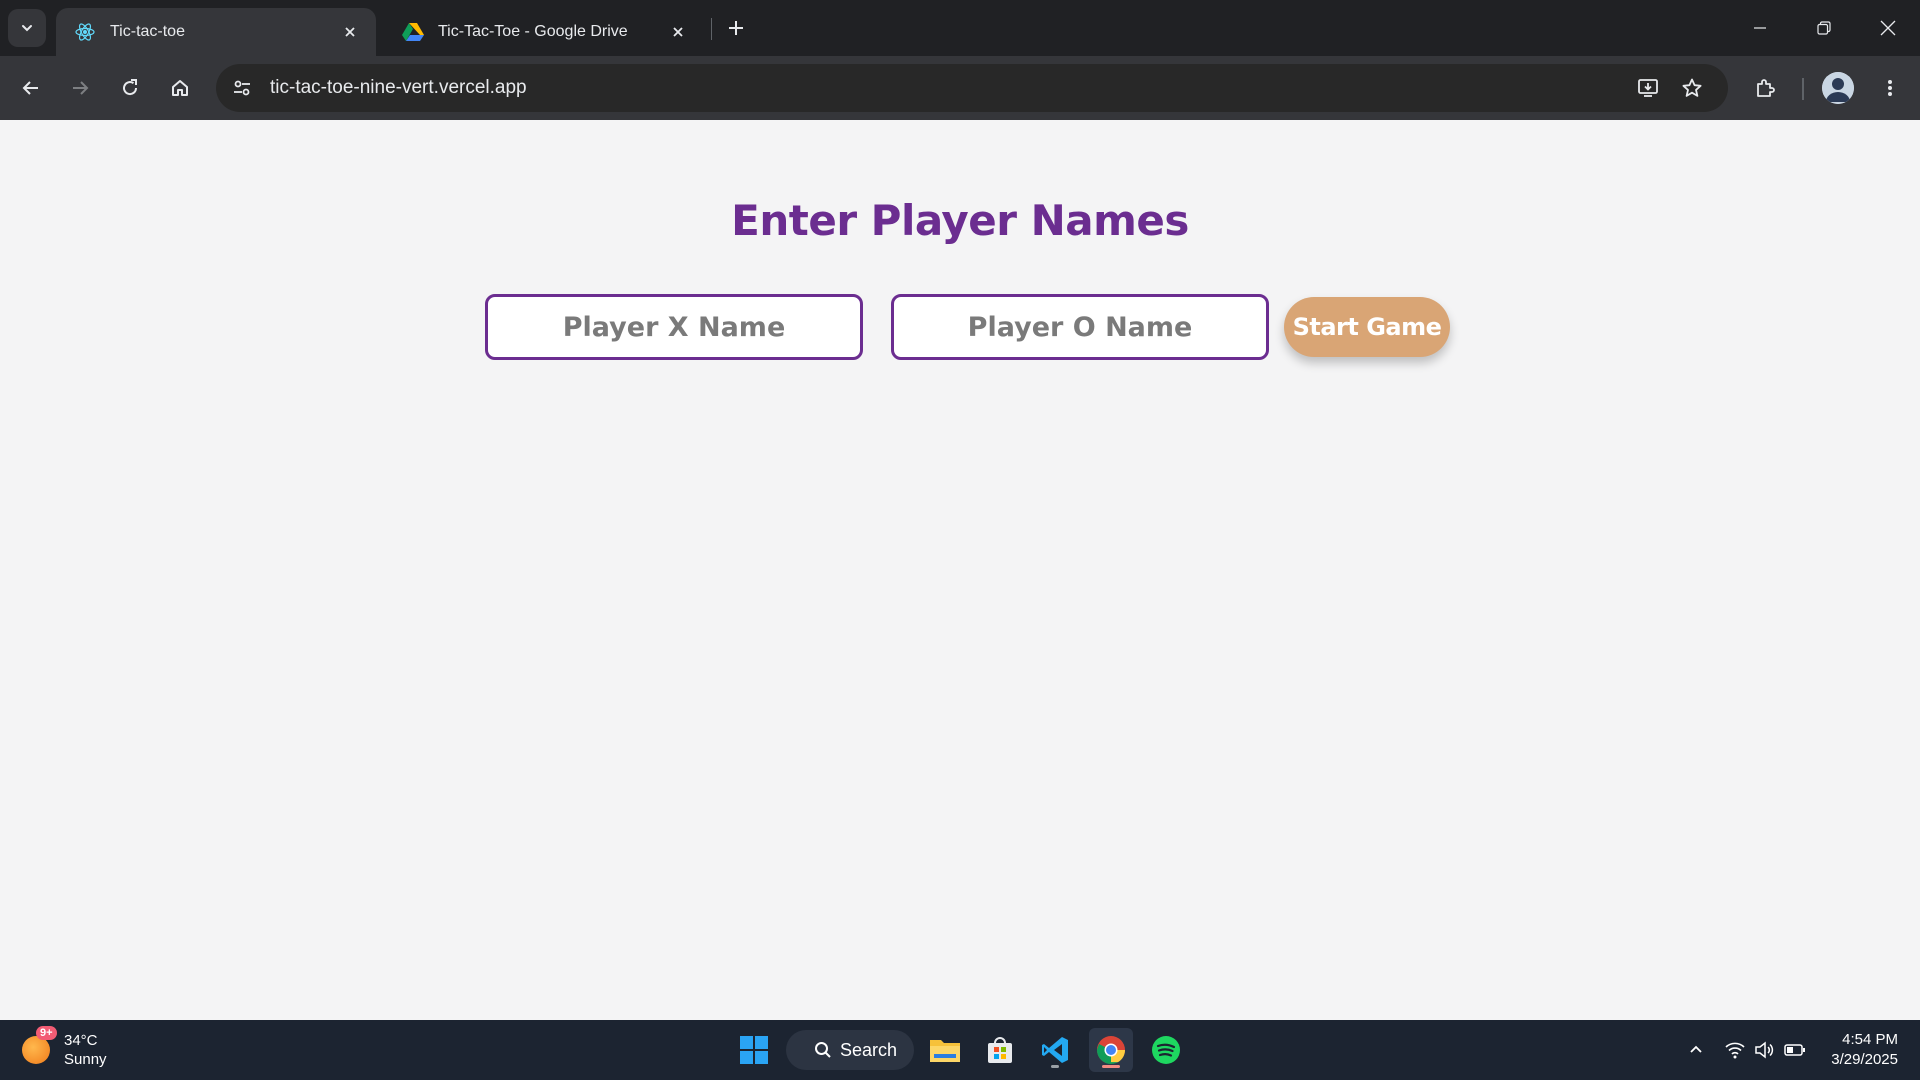  I want to click on address-bar: tic-tac-toe-nine-vert.vercel.app, so click(972, 88).